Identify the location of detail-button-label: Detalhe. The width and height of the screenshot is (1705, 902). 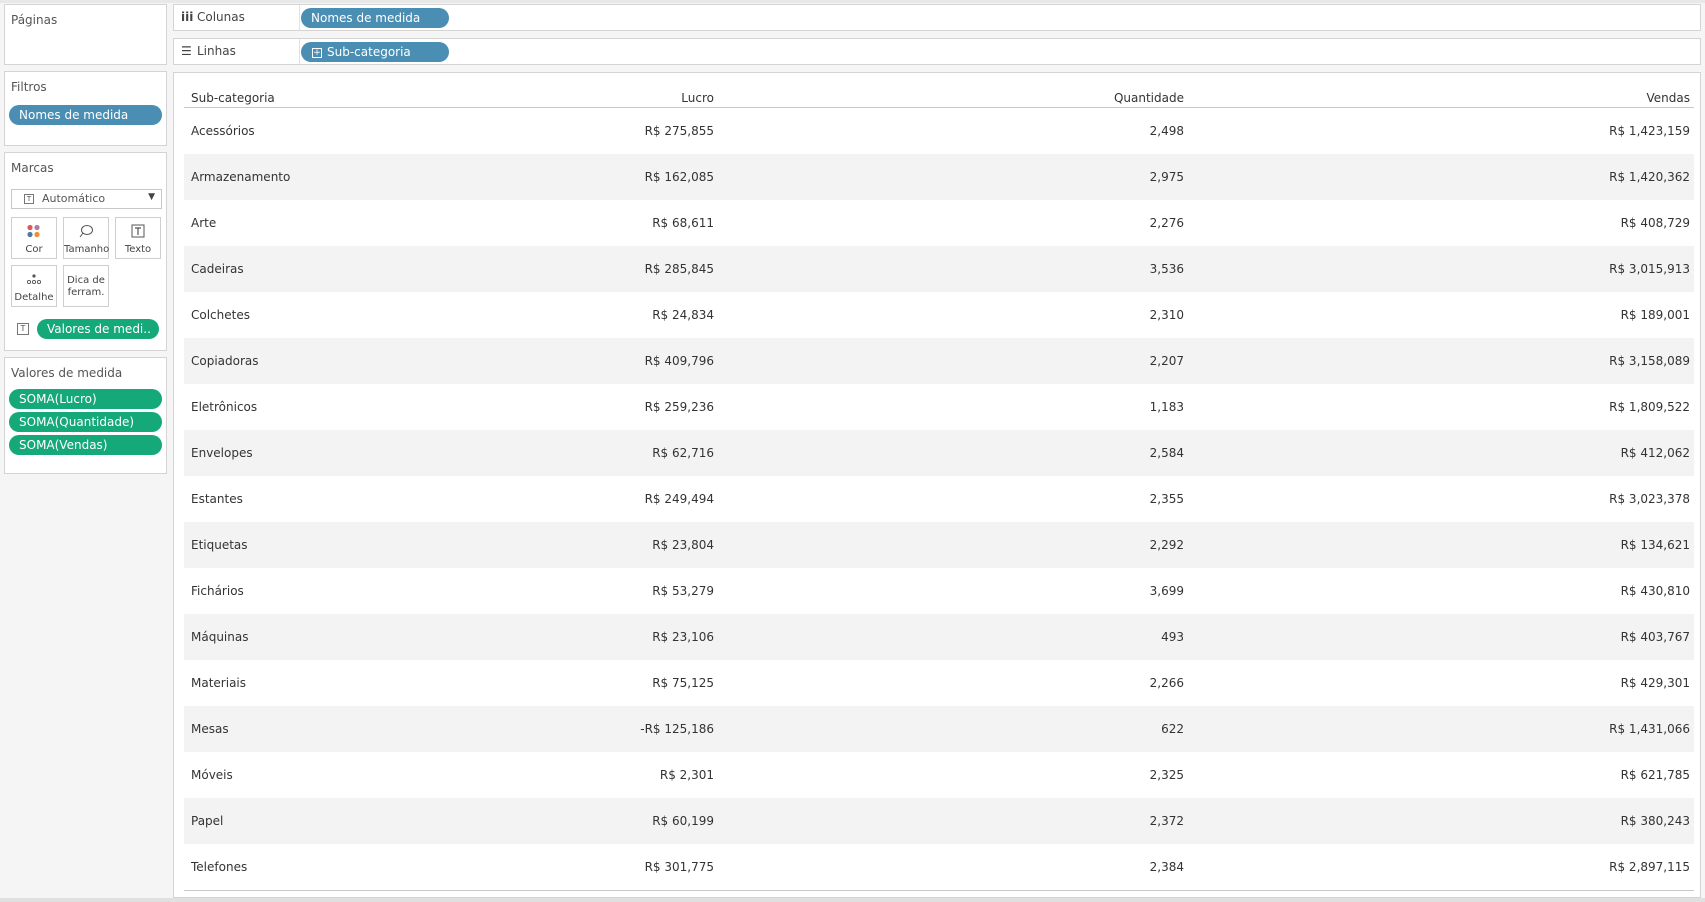
(34, 297).